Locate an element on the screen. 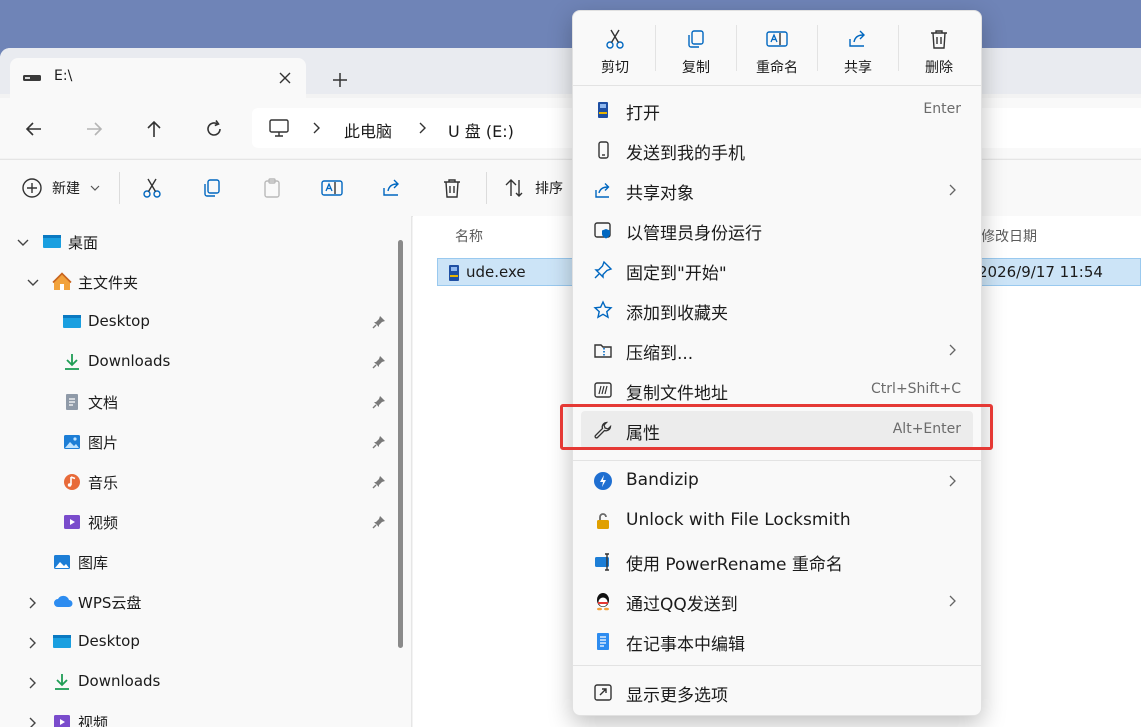 Image resolution: width=1141 pixels, height=727 pixels. quick-action-cut: 剪切 is located at coordinates (615, 51).